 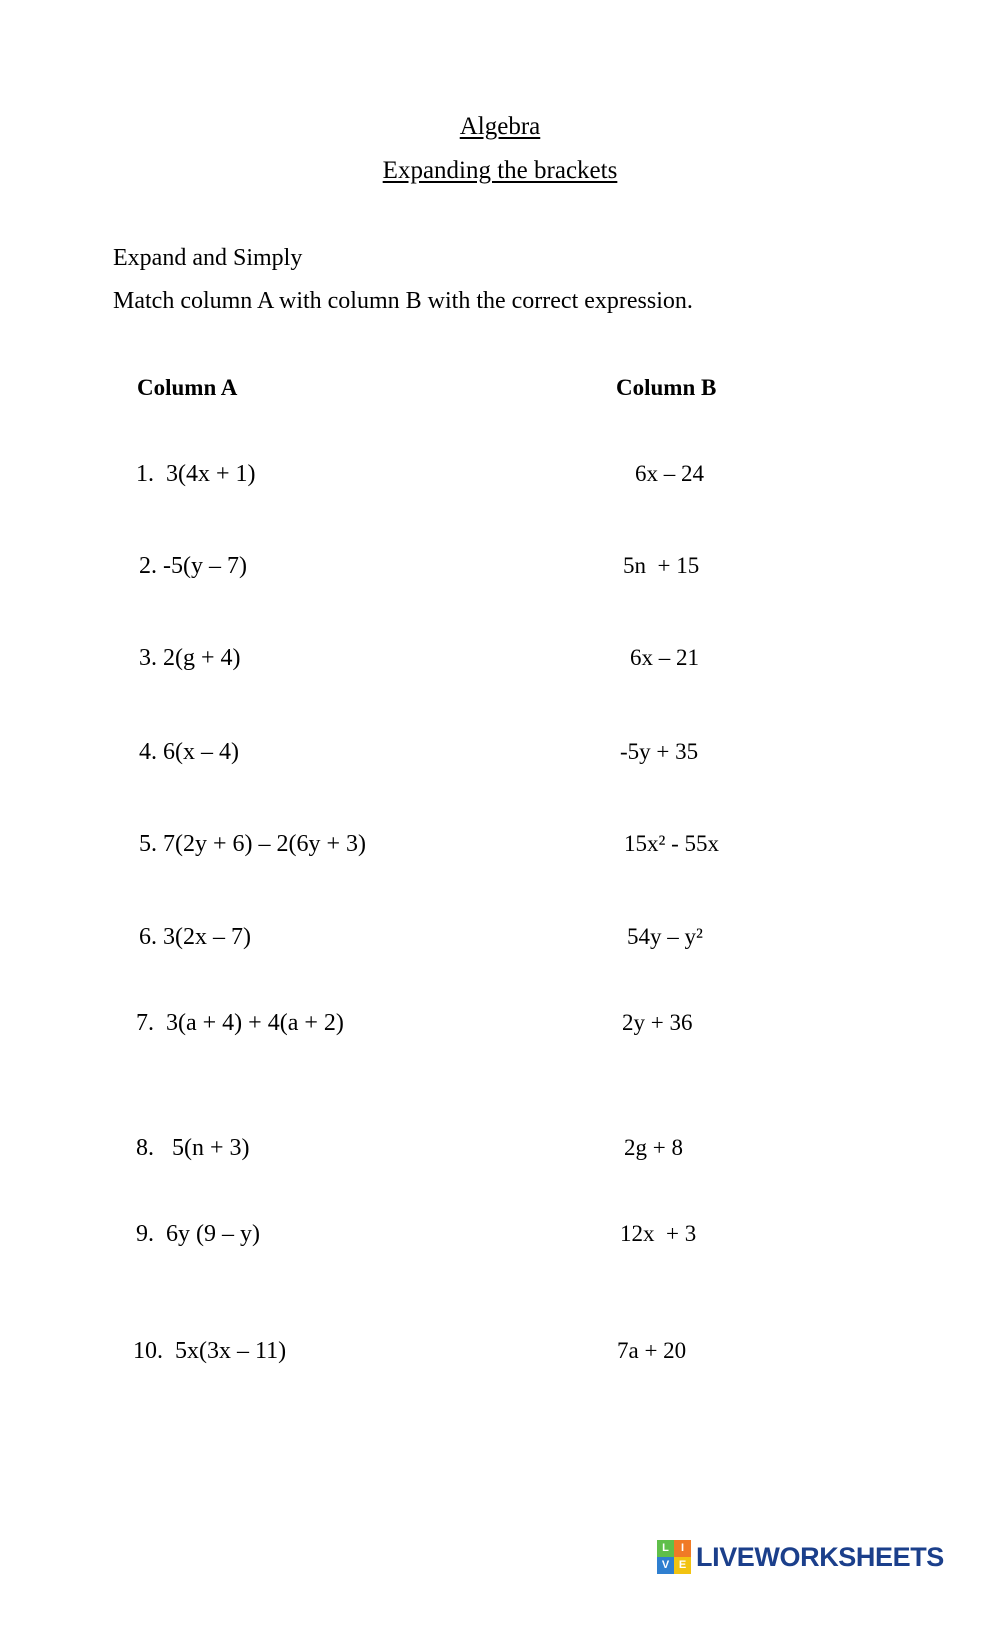 I want to click on column-b-item-7: 2y + 36, so click(x=657, y=1023).